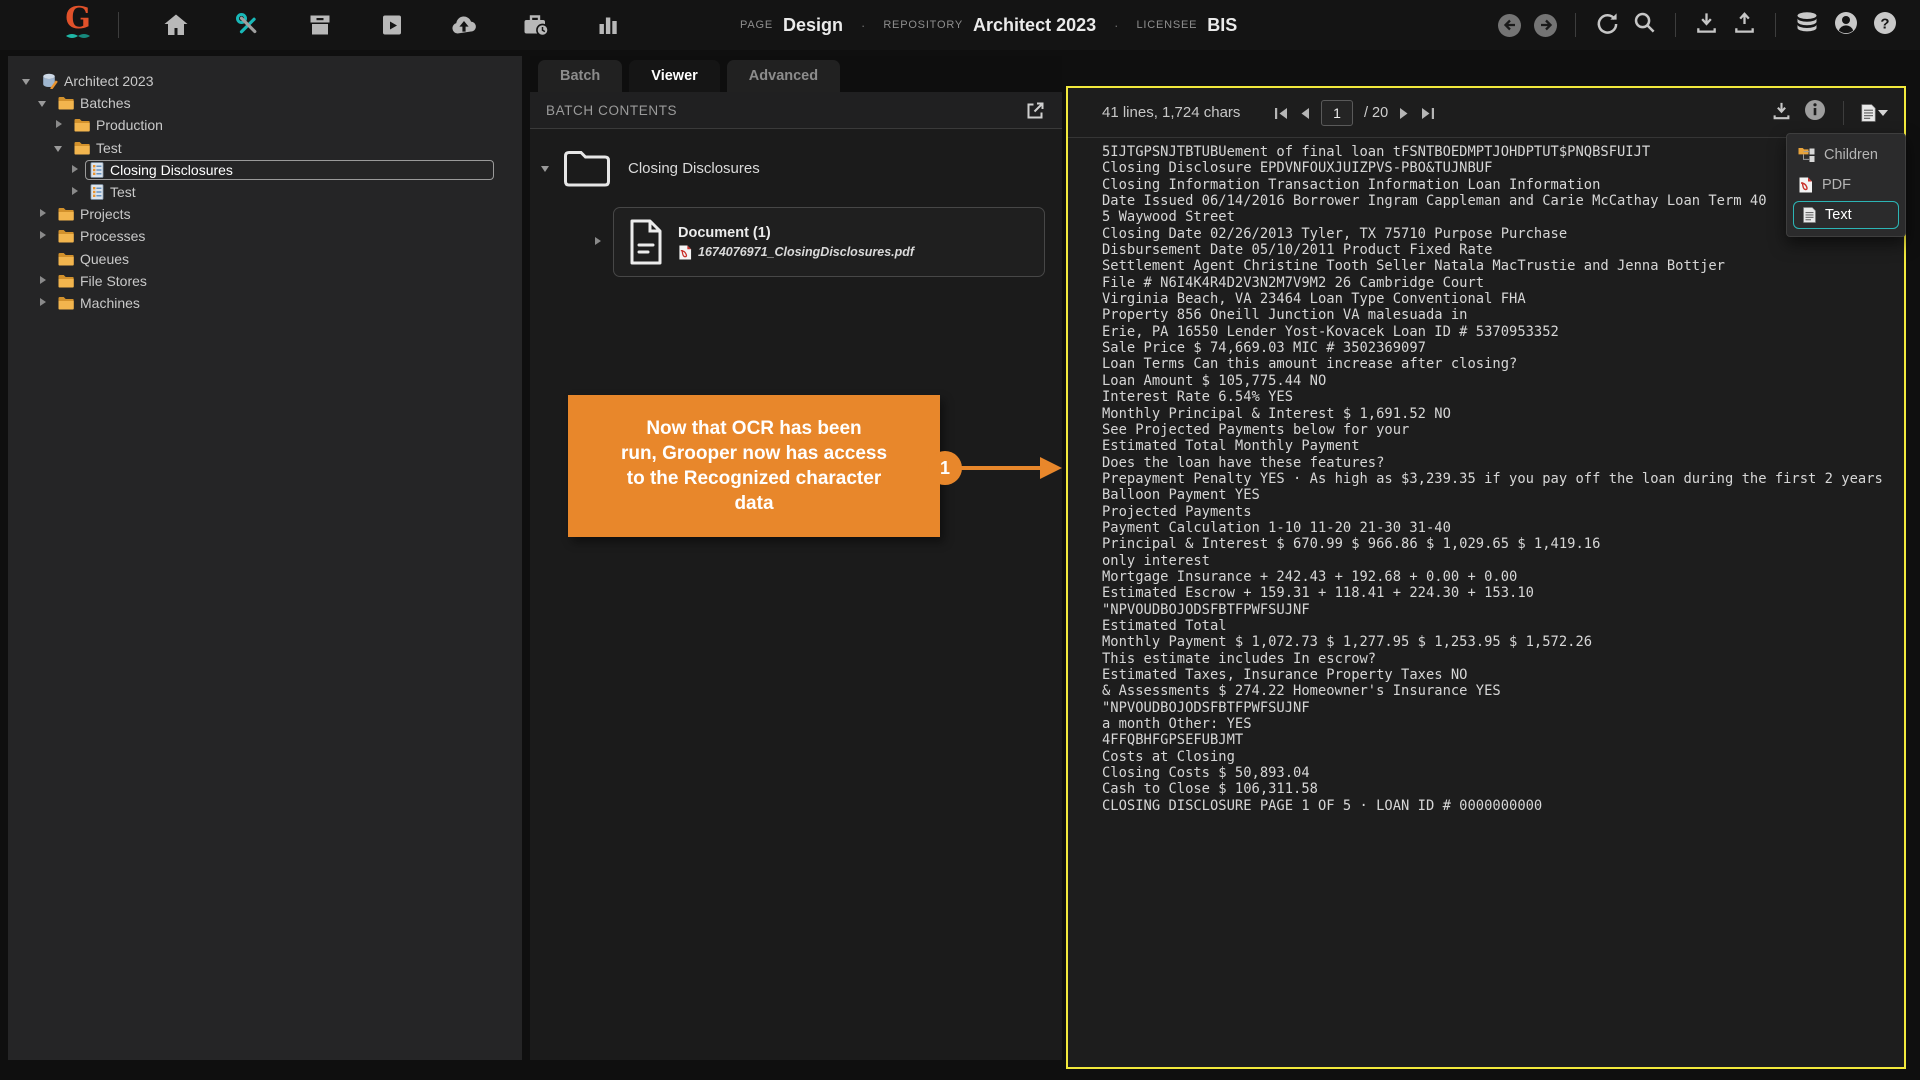 The width and height of the screenshot is (1920, 1080). Describe the element at coordinates (1744, 25) in the screenshot. I see `upload-button` at that location.